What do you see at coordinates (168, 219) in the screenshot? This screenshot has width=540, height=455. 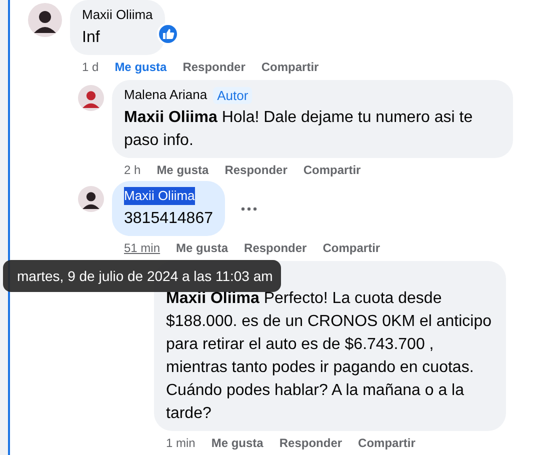 I see `comment-text: 3815414867` at bounding box center [168, 219].